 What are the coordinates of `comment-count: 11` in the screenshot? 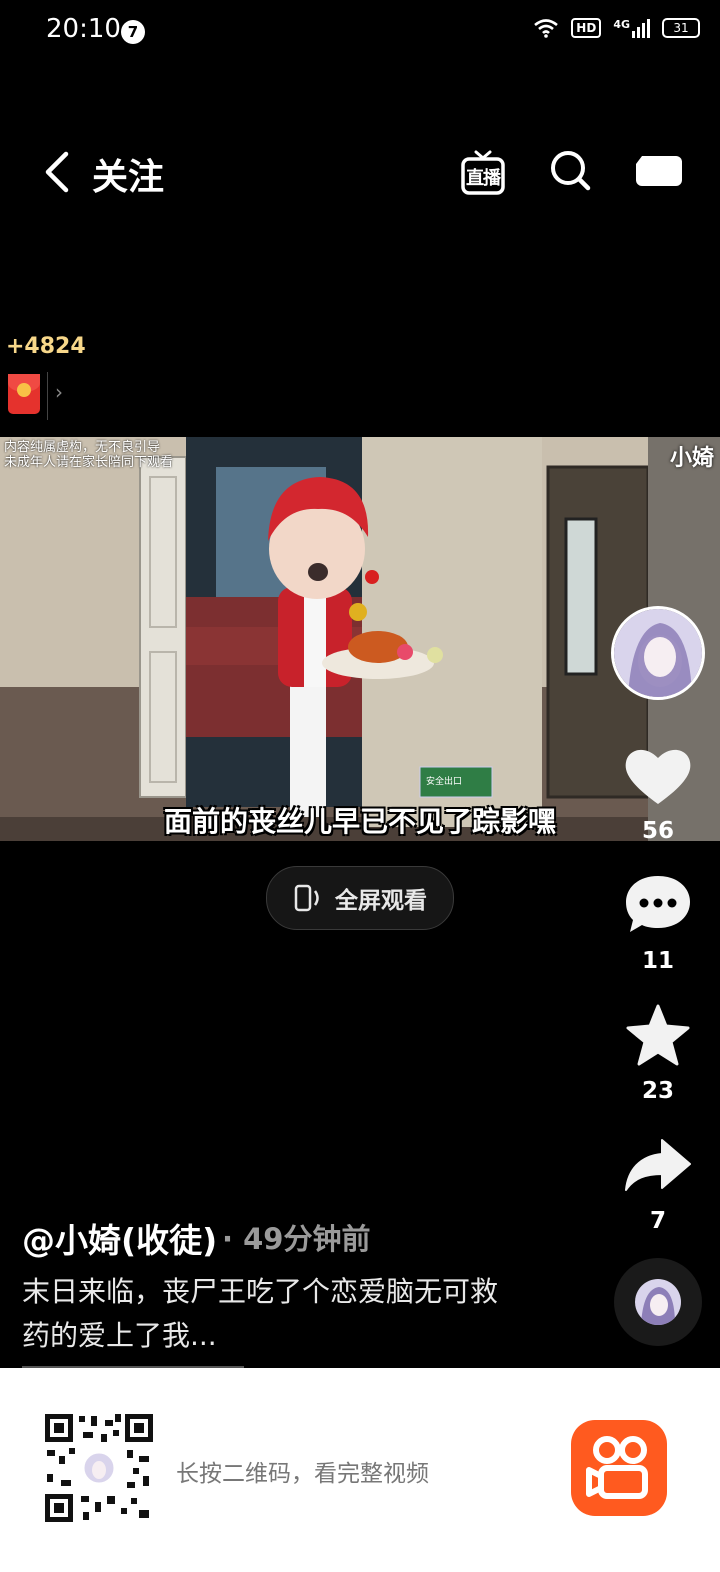 It's located at (657, 961).